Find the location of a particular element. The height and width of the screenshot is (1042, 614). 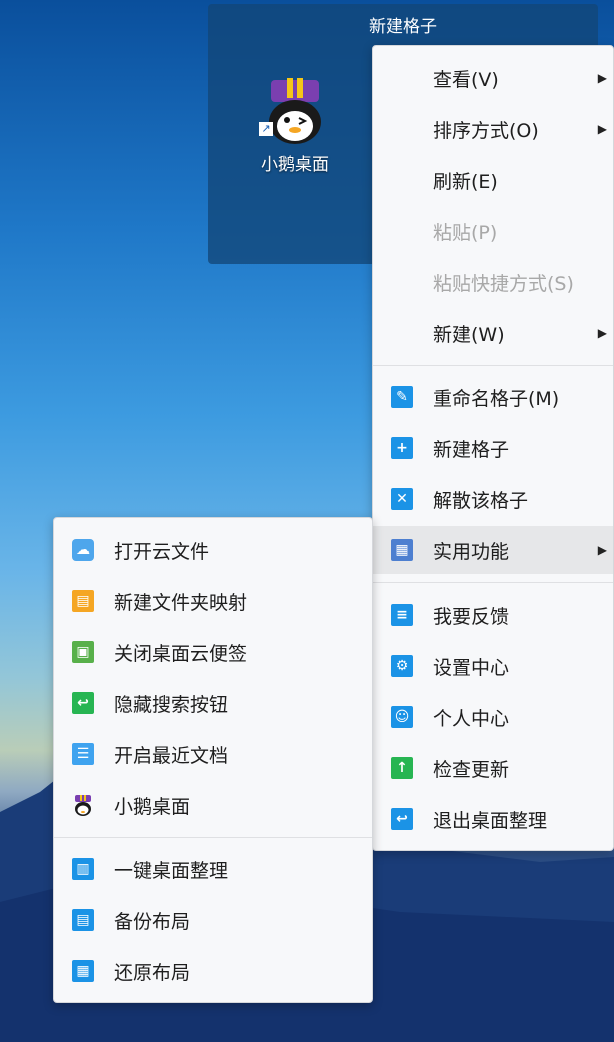

cloud-icon: ☁ is located at coordinates (83, 550).